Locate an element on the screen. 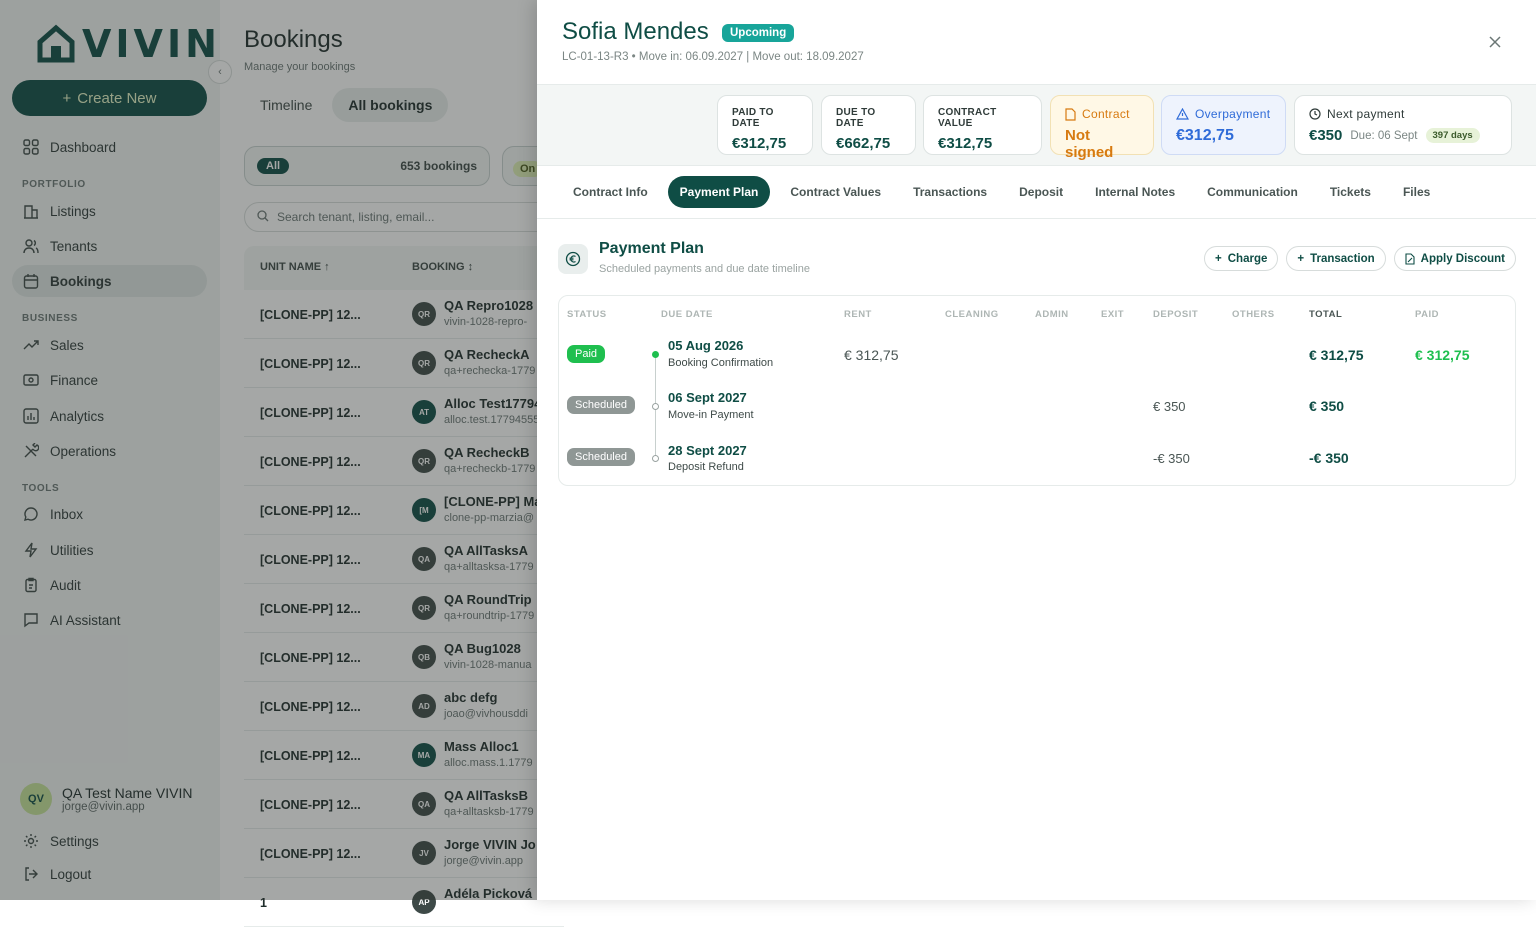  kpi-value: €350 is located at coordinates (1326, 135).